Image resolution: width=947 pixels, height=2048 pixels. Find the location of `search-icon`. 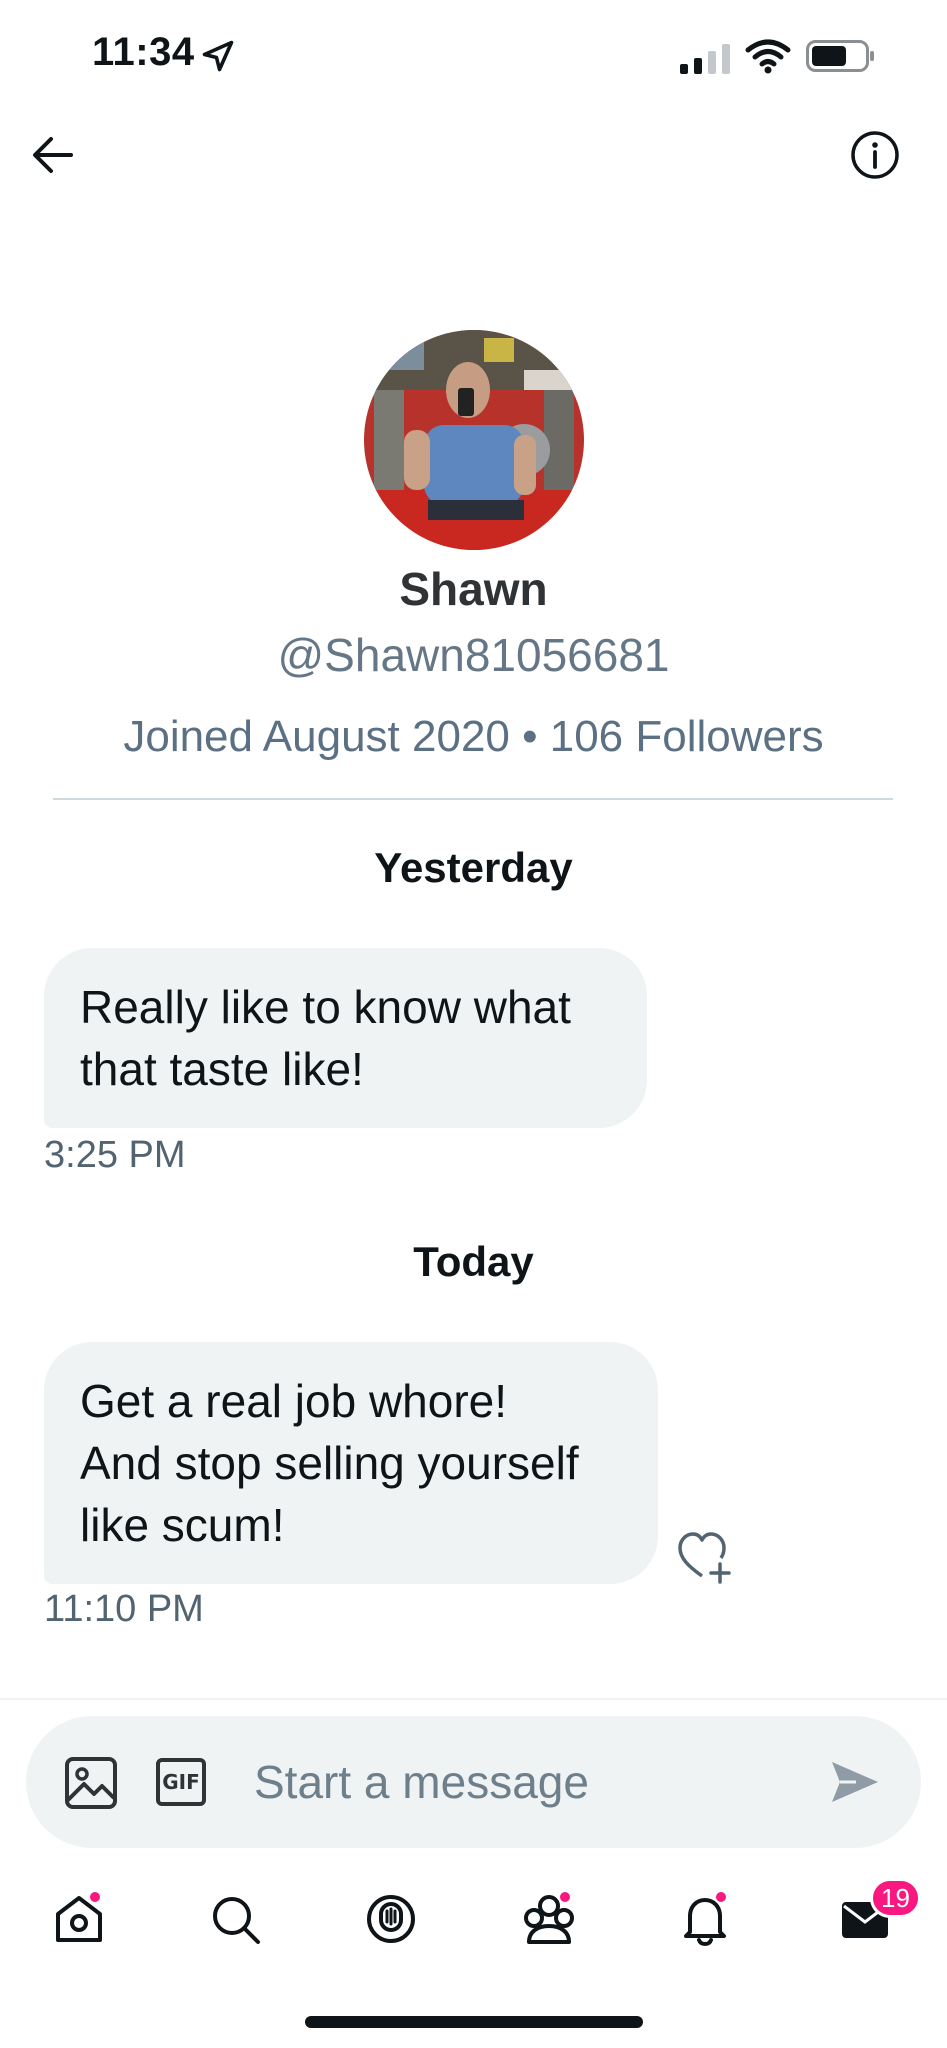

search-icon is located at coordinates (236, 1920).